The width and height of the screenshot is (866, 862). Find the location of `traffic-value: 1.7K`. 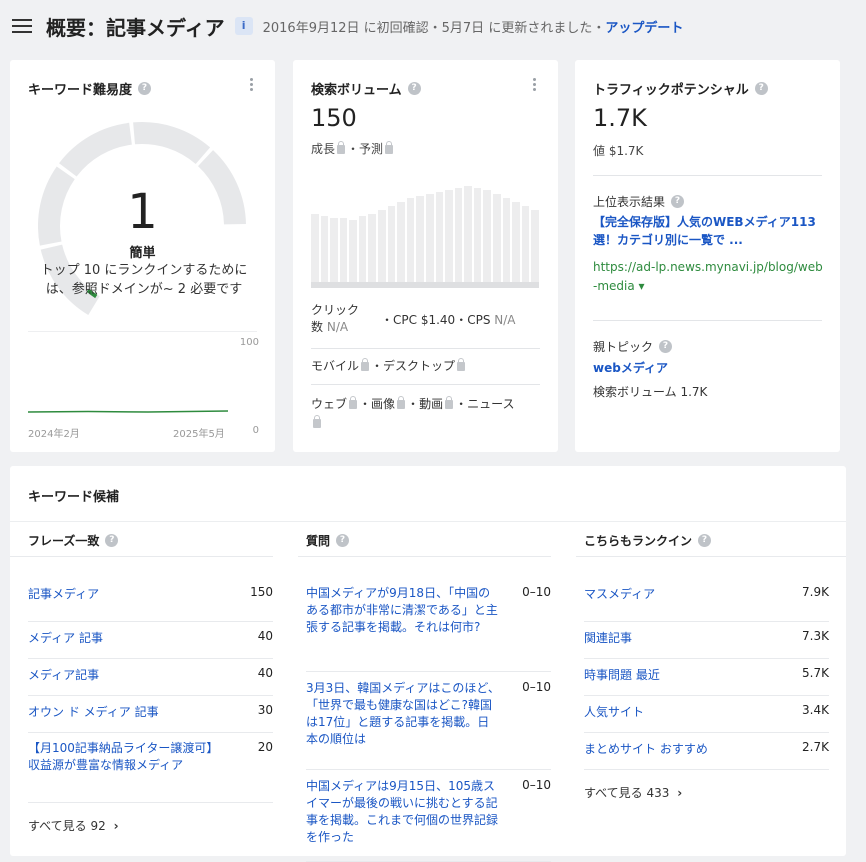

traffic-value: 1.7K is located at coordinates (620, 118).